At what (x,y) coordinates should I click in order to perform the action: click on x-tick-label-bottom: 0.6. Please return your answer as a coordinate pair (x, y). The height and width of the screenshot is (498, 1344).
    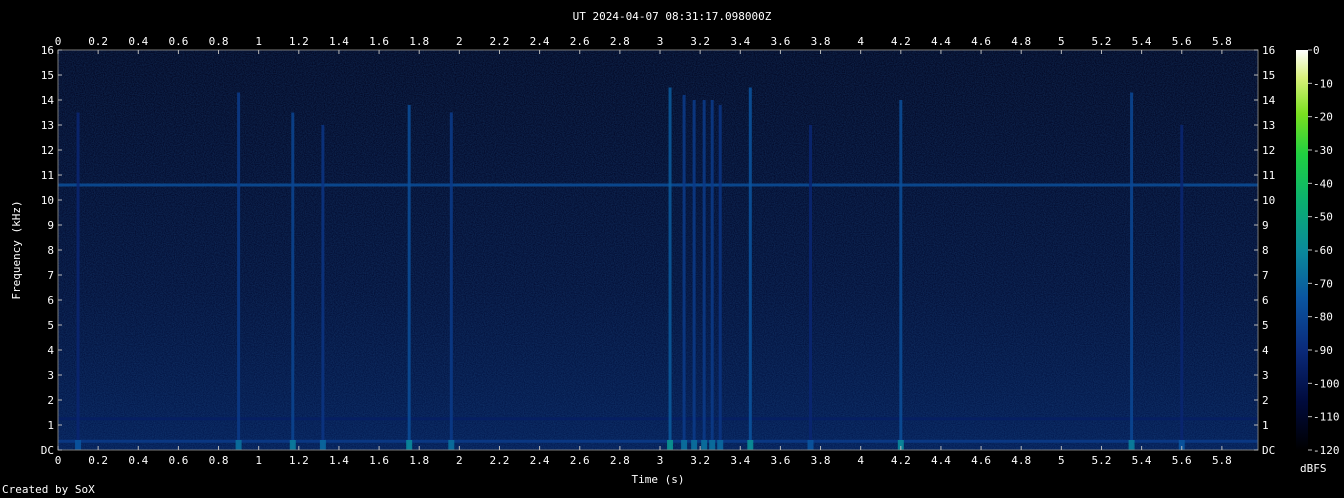
    Looking at the image, I should click on (178, 460).